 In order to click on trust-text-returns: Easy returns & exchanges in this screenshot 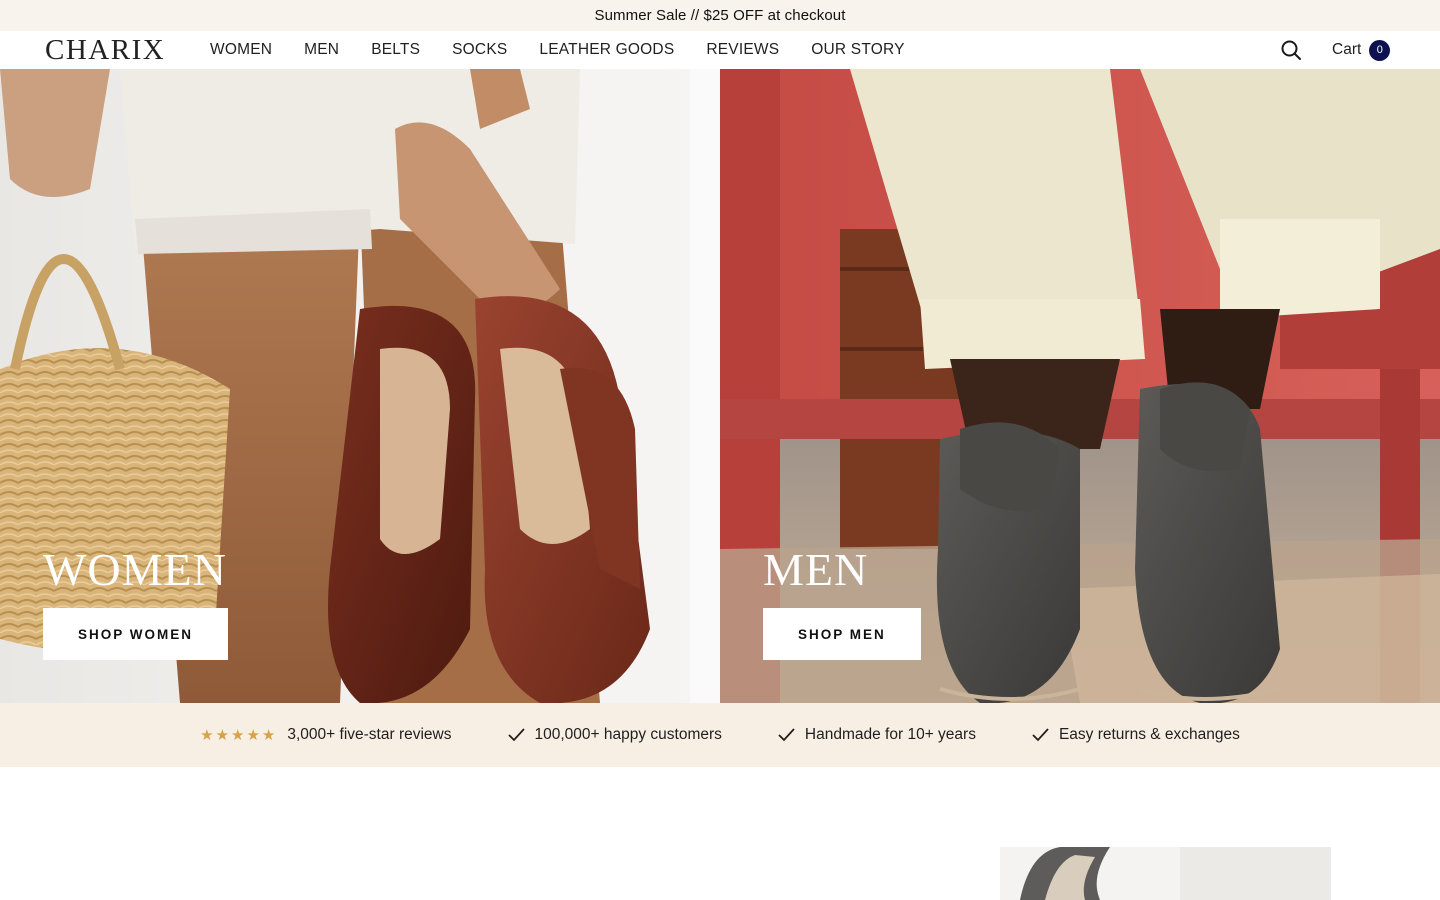, I will do `click(1149, 734)`.